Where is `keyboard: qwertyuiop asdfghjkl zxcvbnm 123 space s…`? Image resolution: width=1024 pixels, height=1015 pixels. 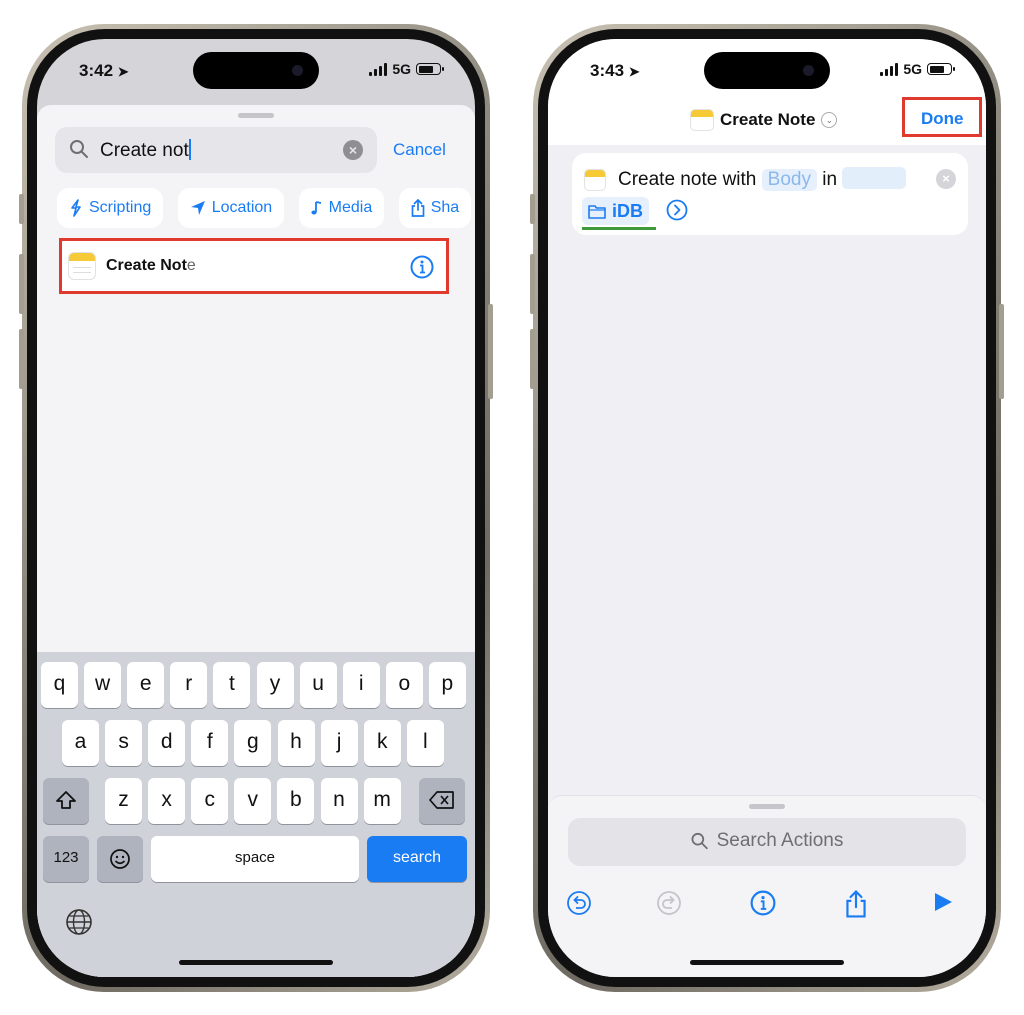
keyboard: qwertyuiop asdfghjkl zxcvbnm 123 space s… is located at coordinates (256, 814).